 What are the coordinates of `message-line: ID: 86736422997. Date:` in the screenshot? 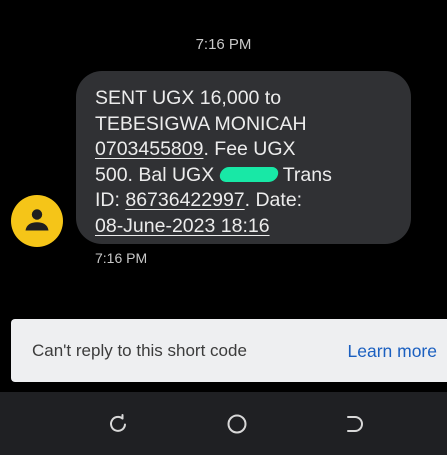 It's located at (245, 201).